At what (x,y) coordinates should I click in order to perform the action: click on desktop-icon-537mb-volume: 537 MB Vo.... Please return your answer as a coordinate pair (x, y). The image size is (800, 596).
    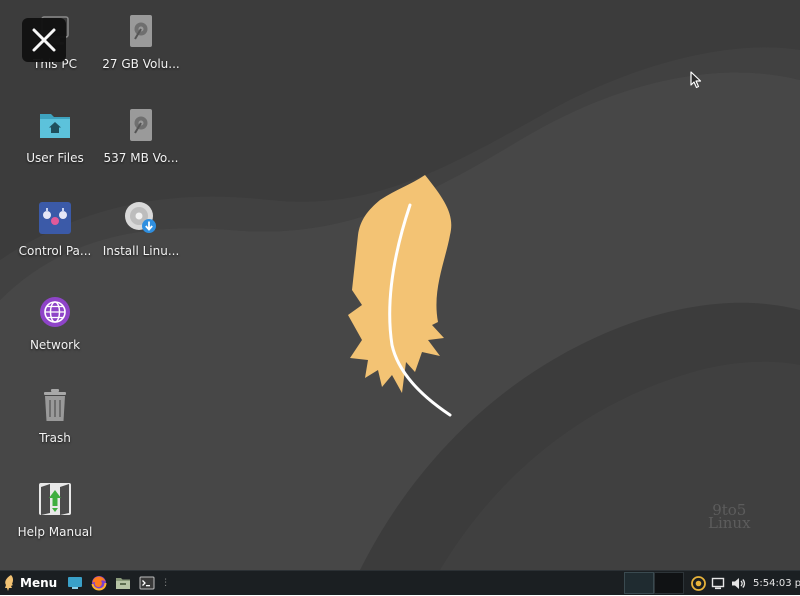
    Looking at the image, I should click on (141, 148).